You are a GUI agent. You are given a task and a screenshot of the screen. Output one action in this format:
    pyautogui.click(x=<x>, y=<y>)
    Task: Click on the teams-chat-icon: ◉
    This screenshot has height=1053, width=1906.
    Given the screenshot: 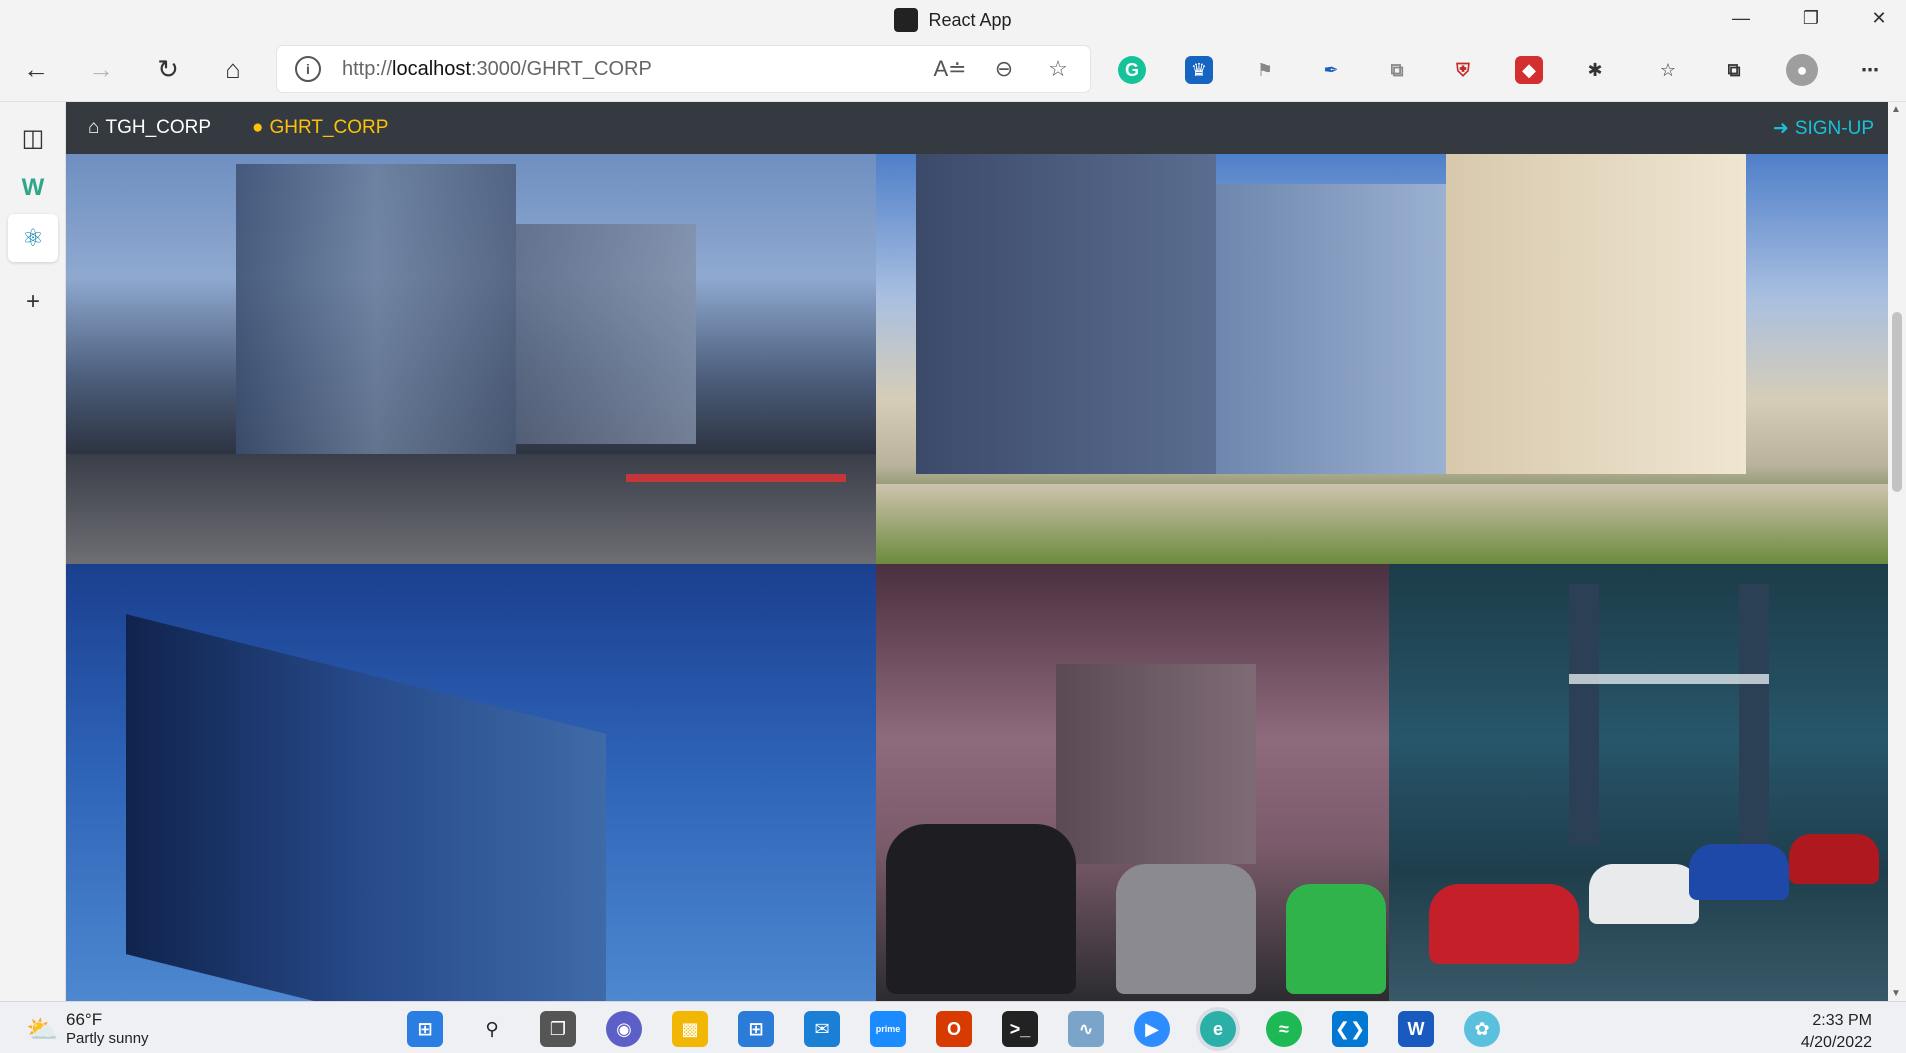 What is the action you would take?
    pyautogui.click(x=624, y=1029)
    